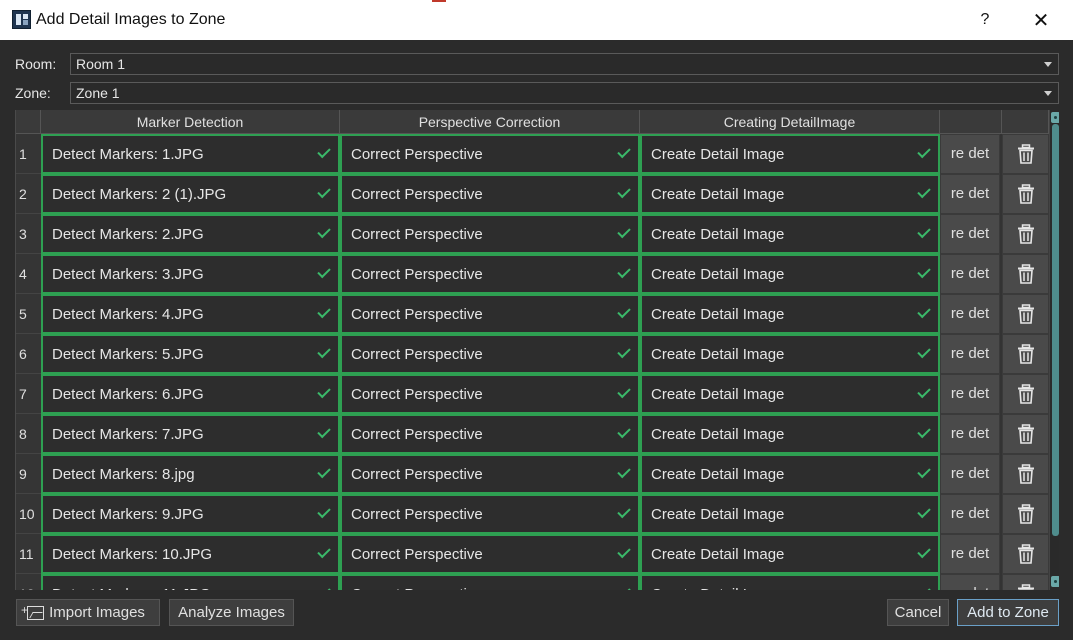 This screenshot has width=1073, height=640. What do you see at coordinates (28, 514) in the screenshot?
I see `row-number: 10` at bounding box center [28, 514].